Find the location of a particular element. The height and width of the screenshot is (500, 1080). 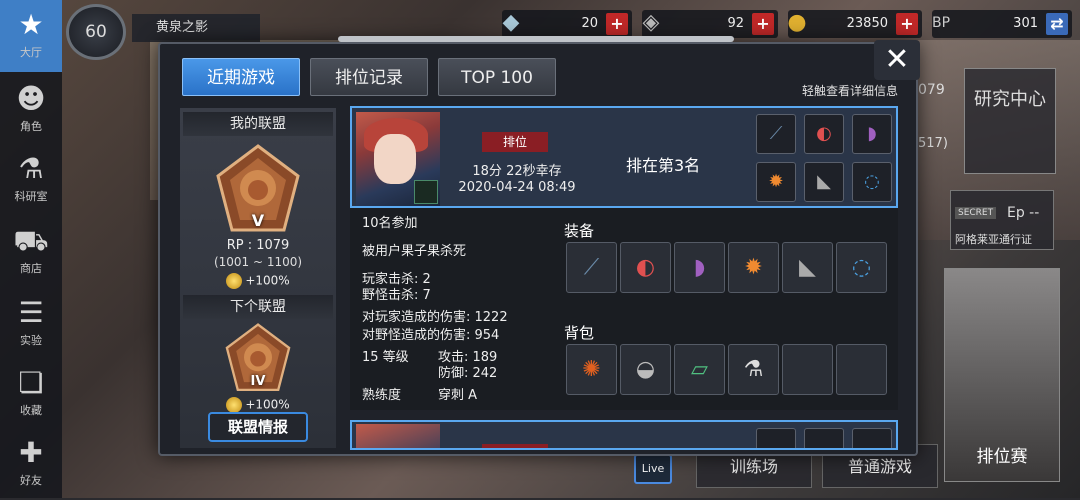

ticket-icon: ◈ is located at coordinates (651, 22).